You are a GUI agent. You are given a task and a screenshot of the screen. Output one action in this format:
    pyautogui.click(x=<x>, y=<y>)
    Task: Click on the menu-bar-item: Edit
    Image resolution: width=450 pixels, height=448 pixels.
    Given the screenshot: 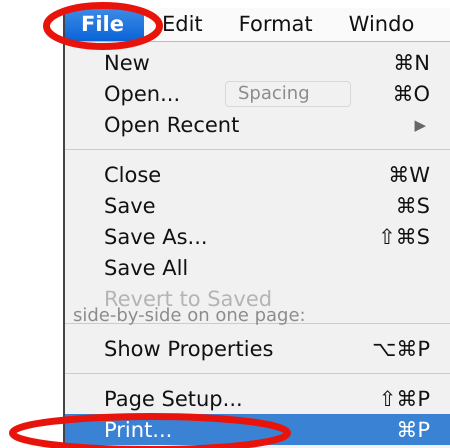 What is the action you would take?
    pyautogui.click(x=182, y=24)
    